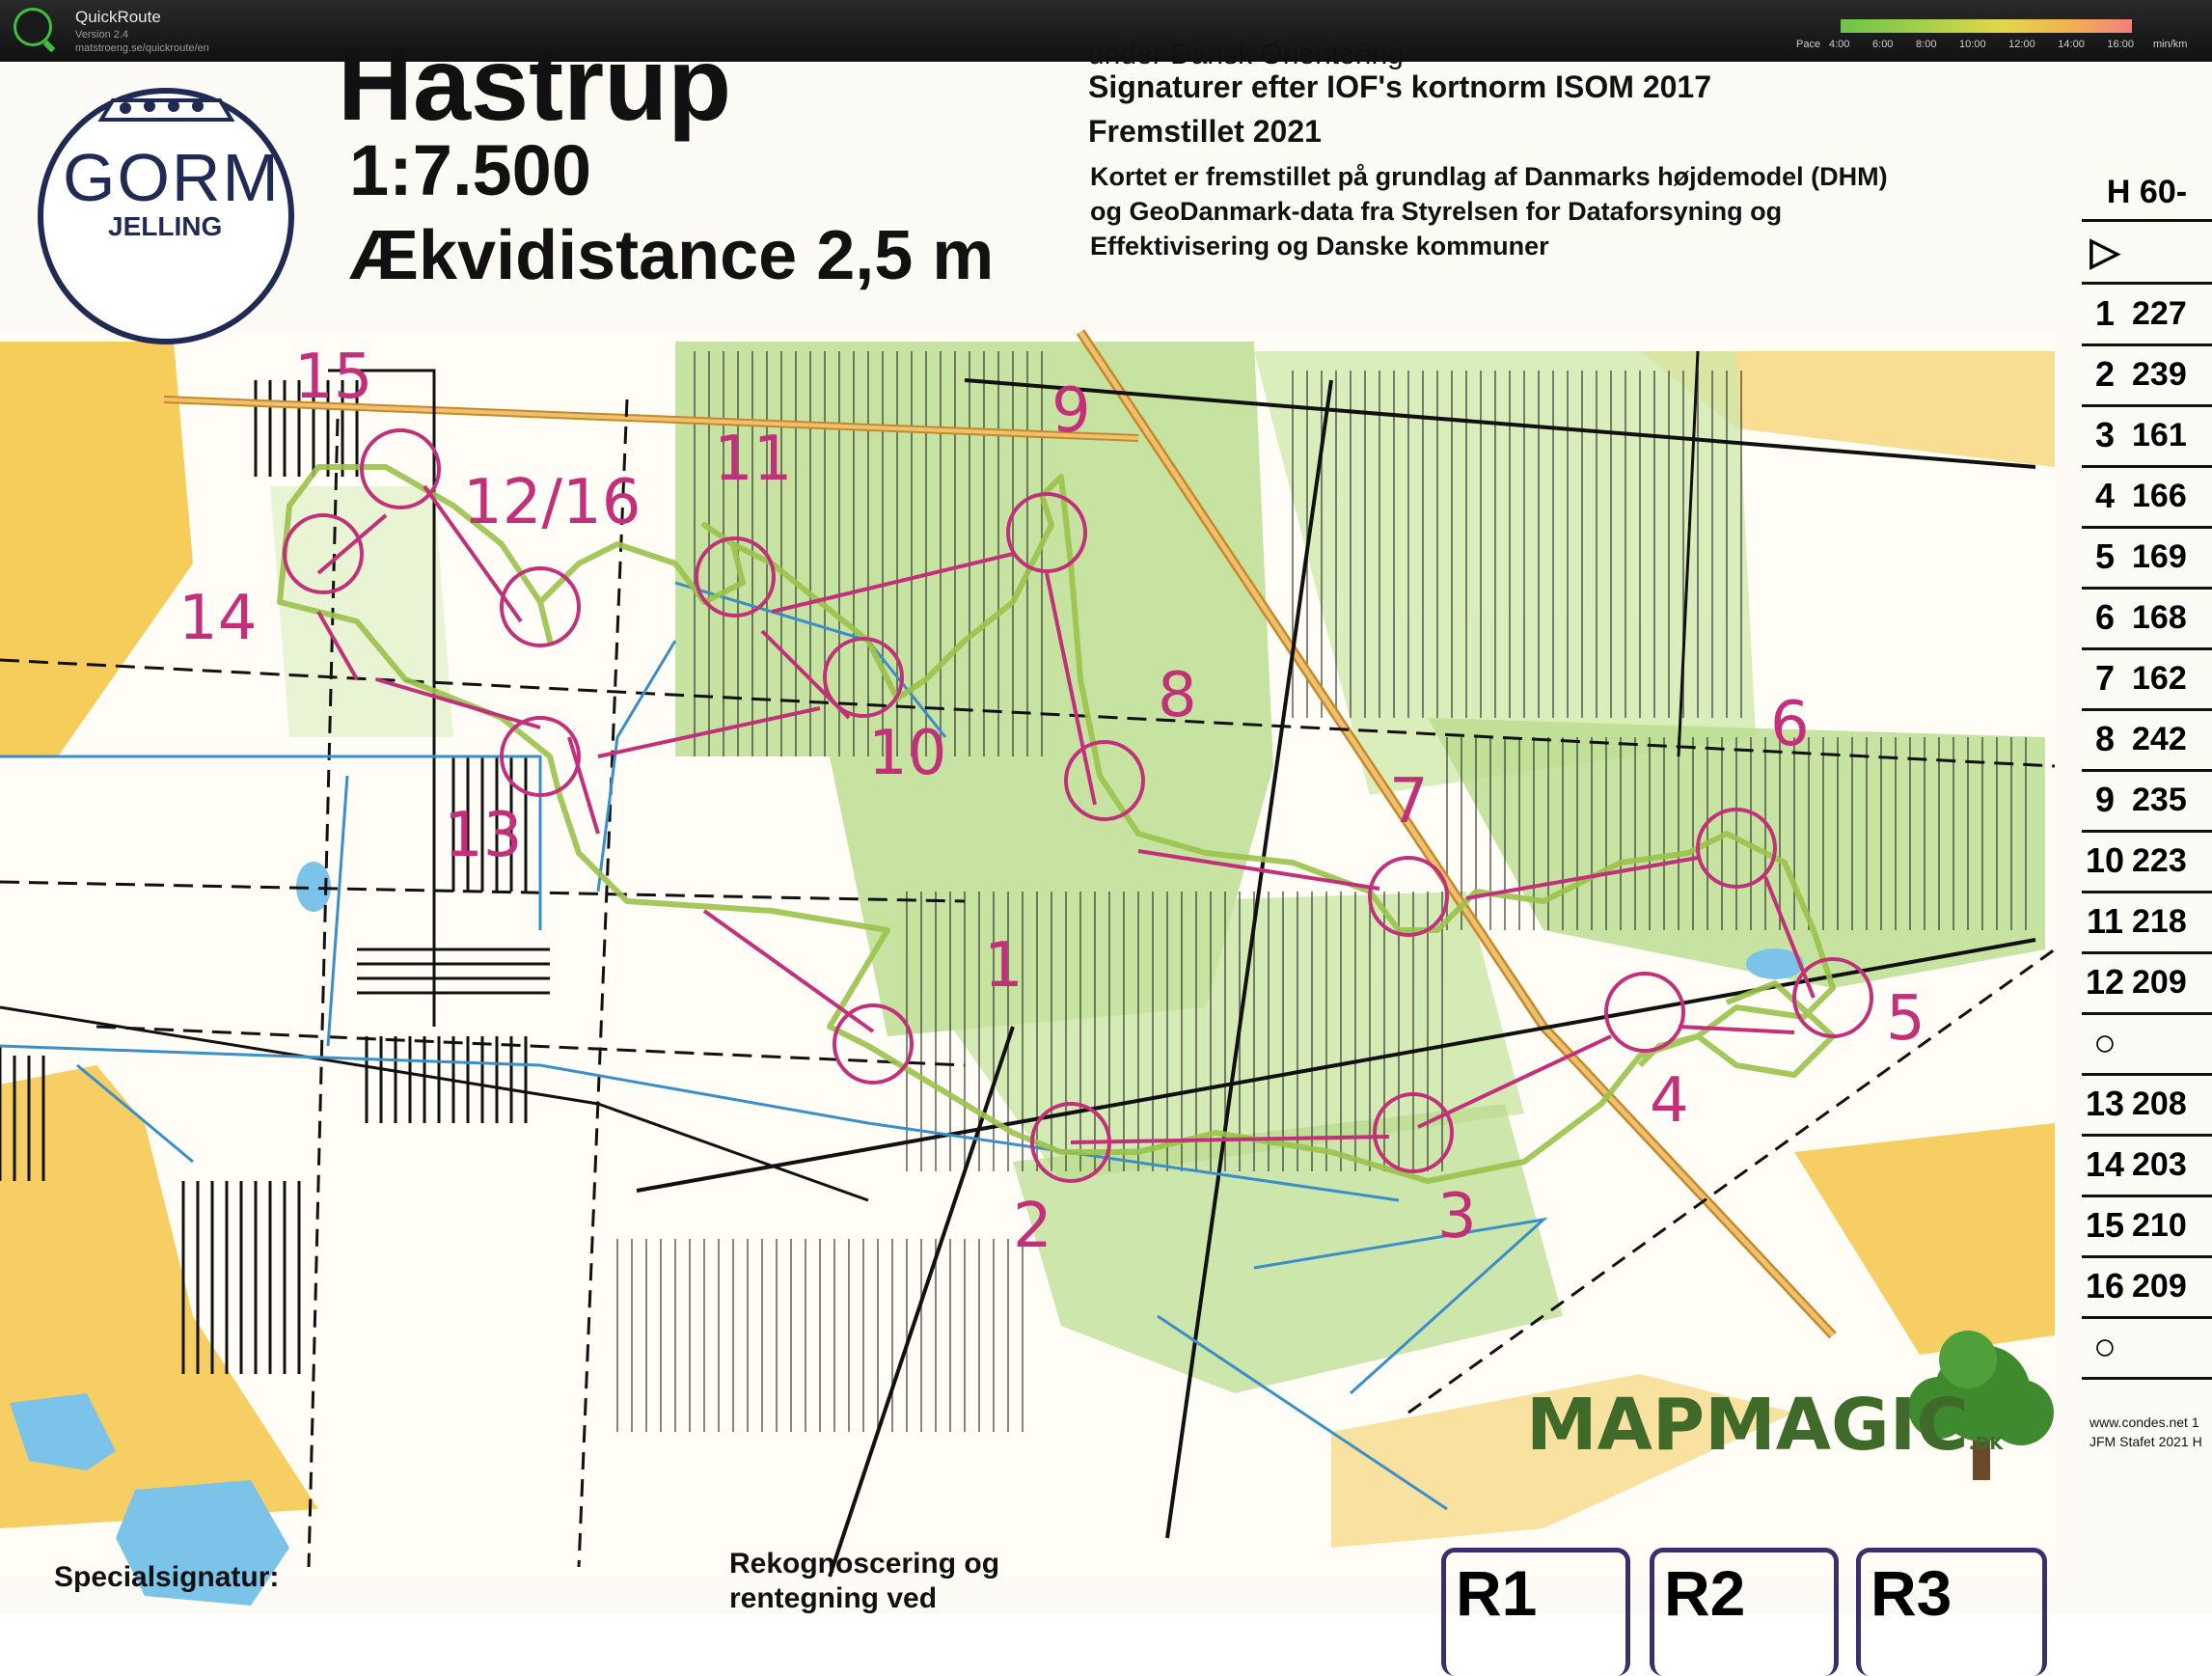 This screenshot has width=2212, height=1676. Describe the element at coordinates (118, 17) in the screenshot. I see `app-name: QuickRoute` at that location.